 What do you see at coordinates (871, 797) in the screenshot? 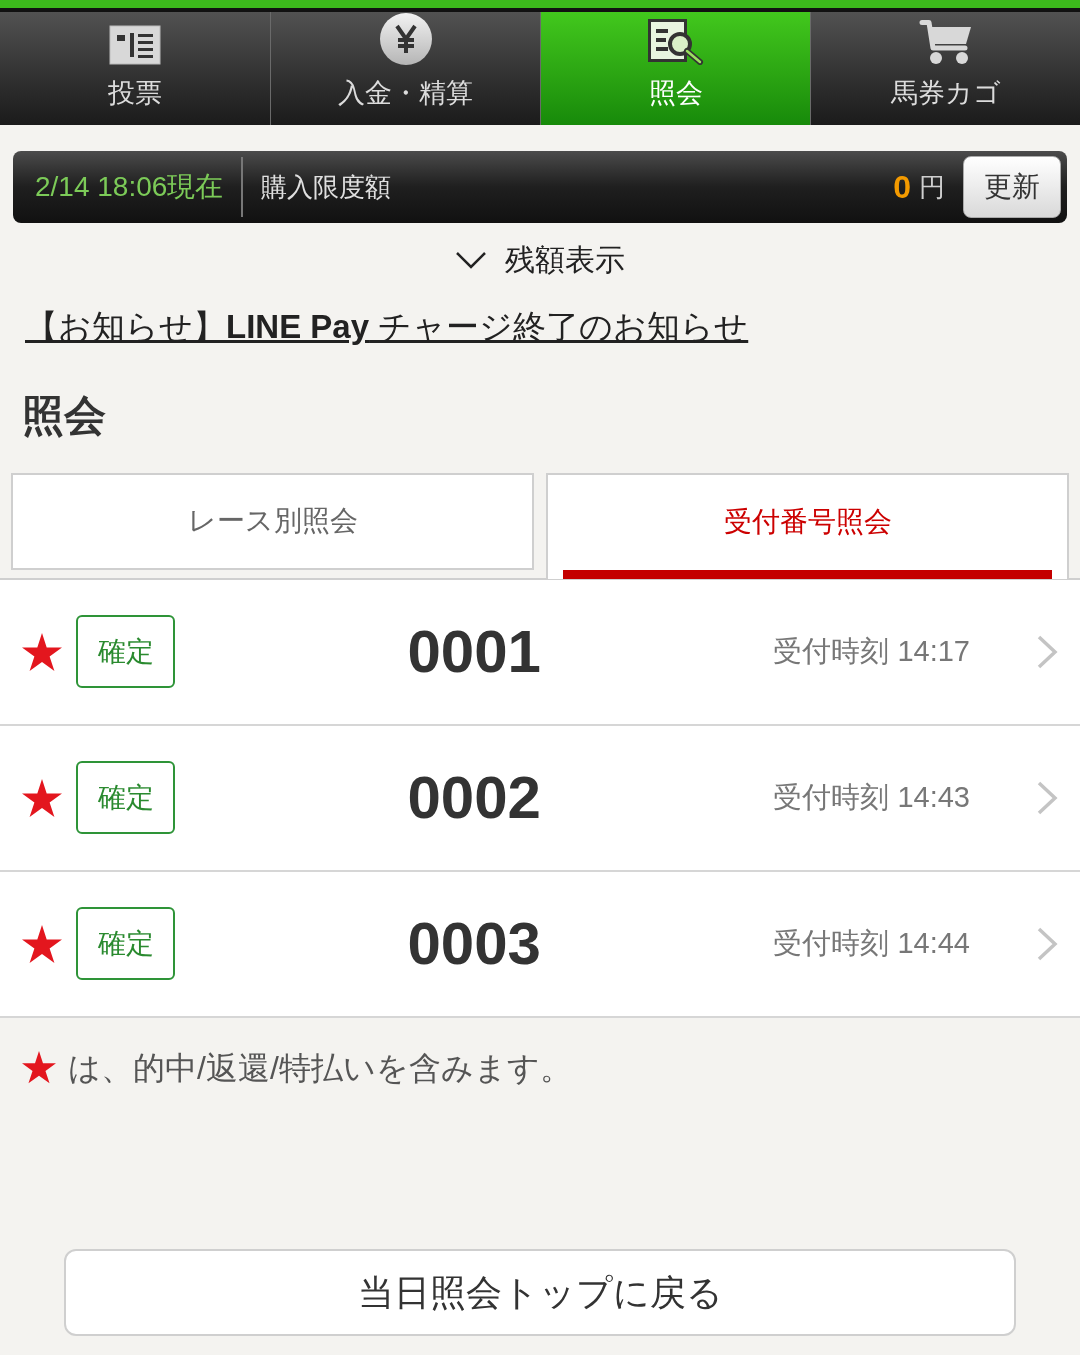
I see `receipt-time: 受付時刻 14:43` at bounding box center [871, 797].